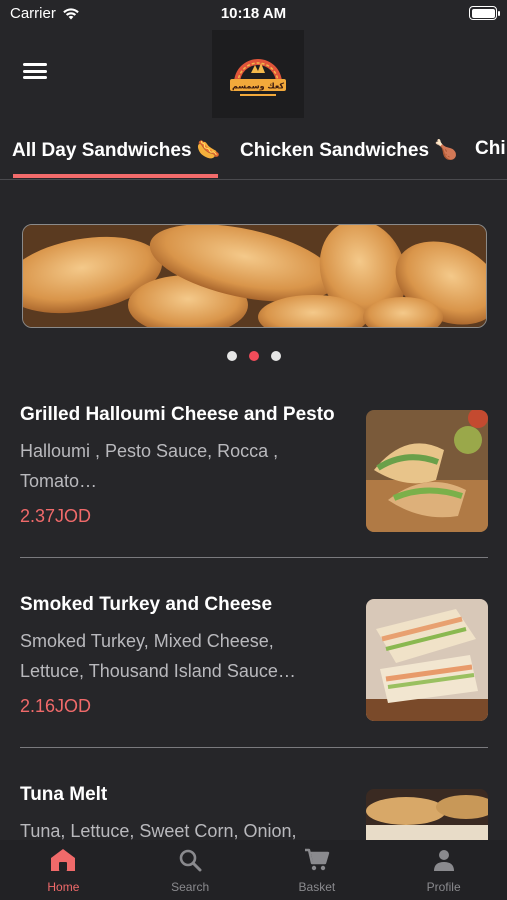 This screenshot has width=507, height=900. Describe the element at coordinates (35, 71) in the screenshot. I see `hamburger-menu-button` at that location.